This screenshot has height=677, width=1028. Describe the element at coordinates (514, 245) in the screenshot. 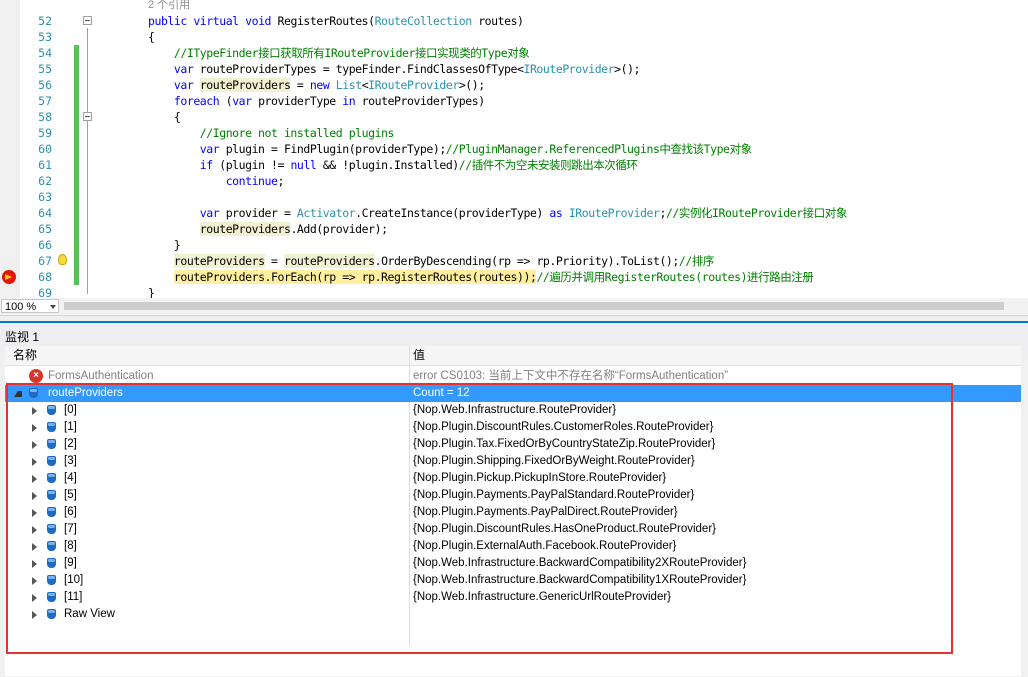

I see `code-line: 66 }` at that location.